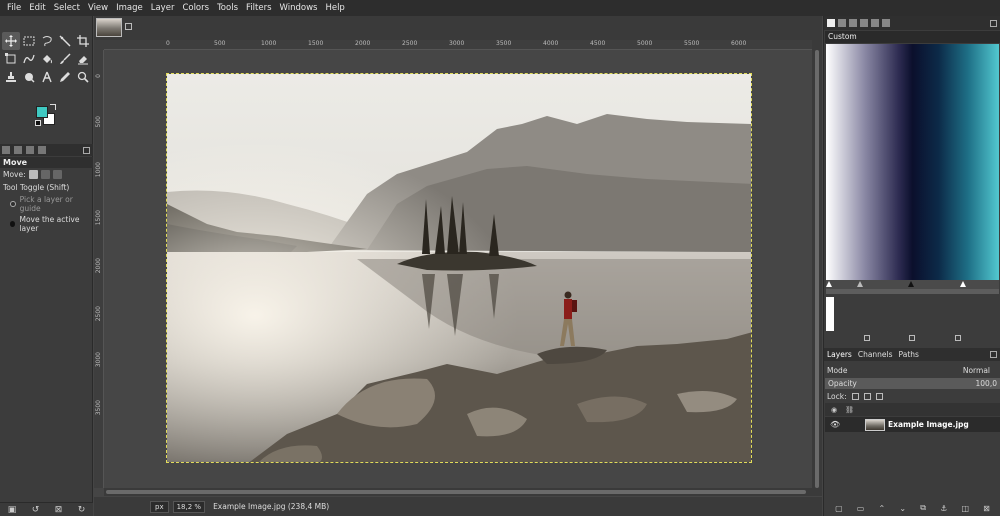  What do you see at coordinates (861, 508) in the screenshot?
I see `new-group-icon: ▭` at bounding box center [861, 508].